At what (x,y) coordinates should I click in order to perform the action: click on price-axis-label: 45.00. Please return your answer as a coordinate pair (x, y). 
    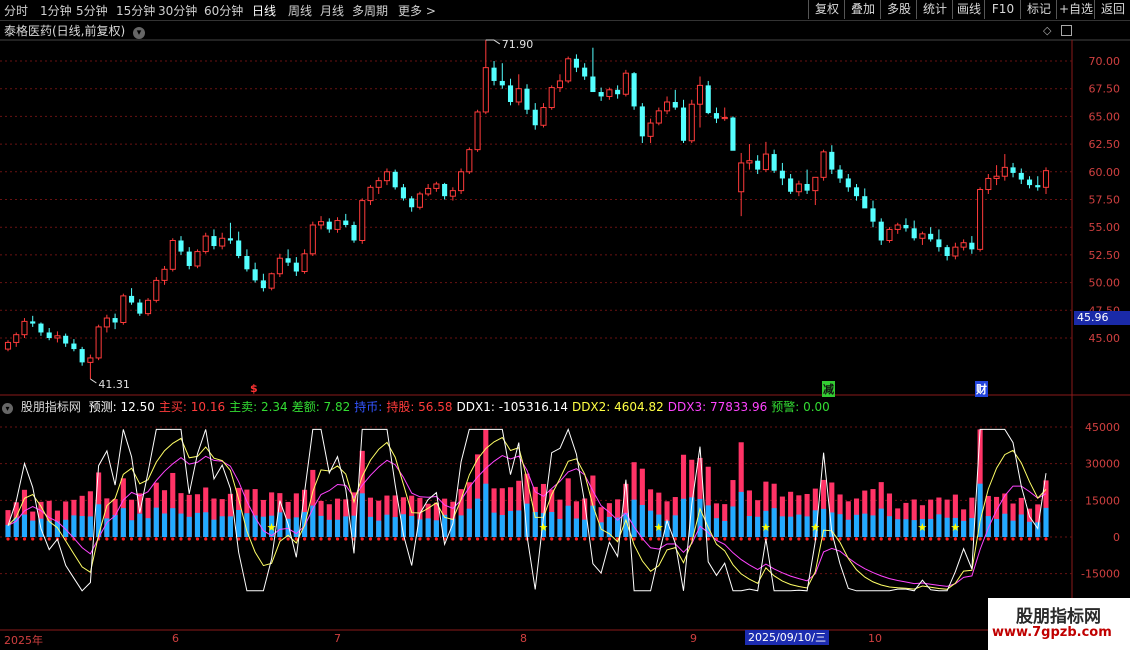
    Looking at the image, I should click on (1105, 338).